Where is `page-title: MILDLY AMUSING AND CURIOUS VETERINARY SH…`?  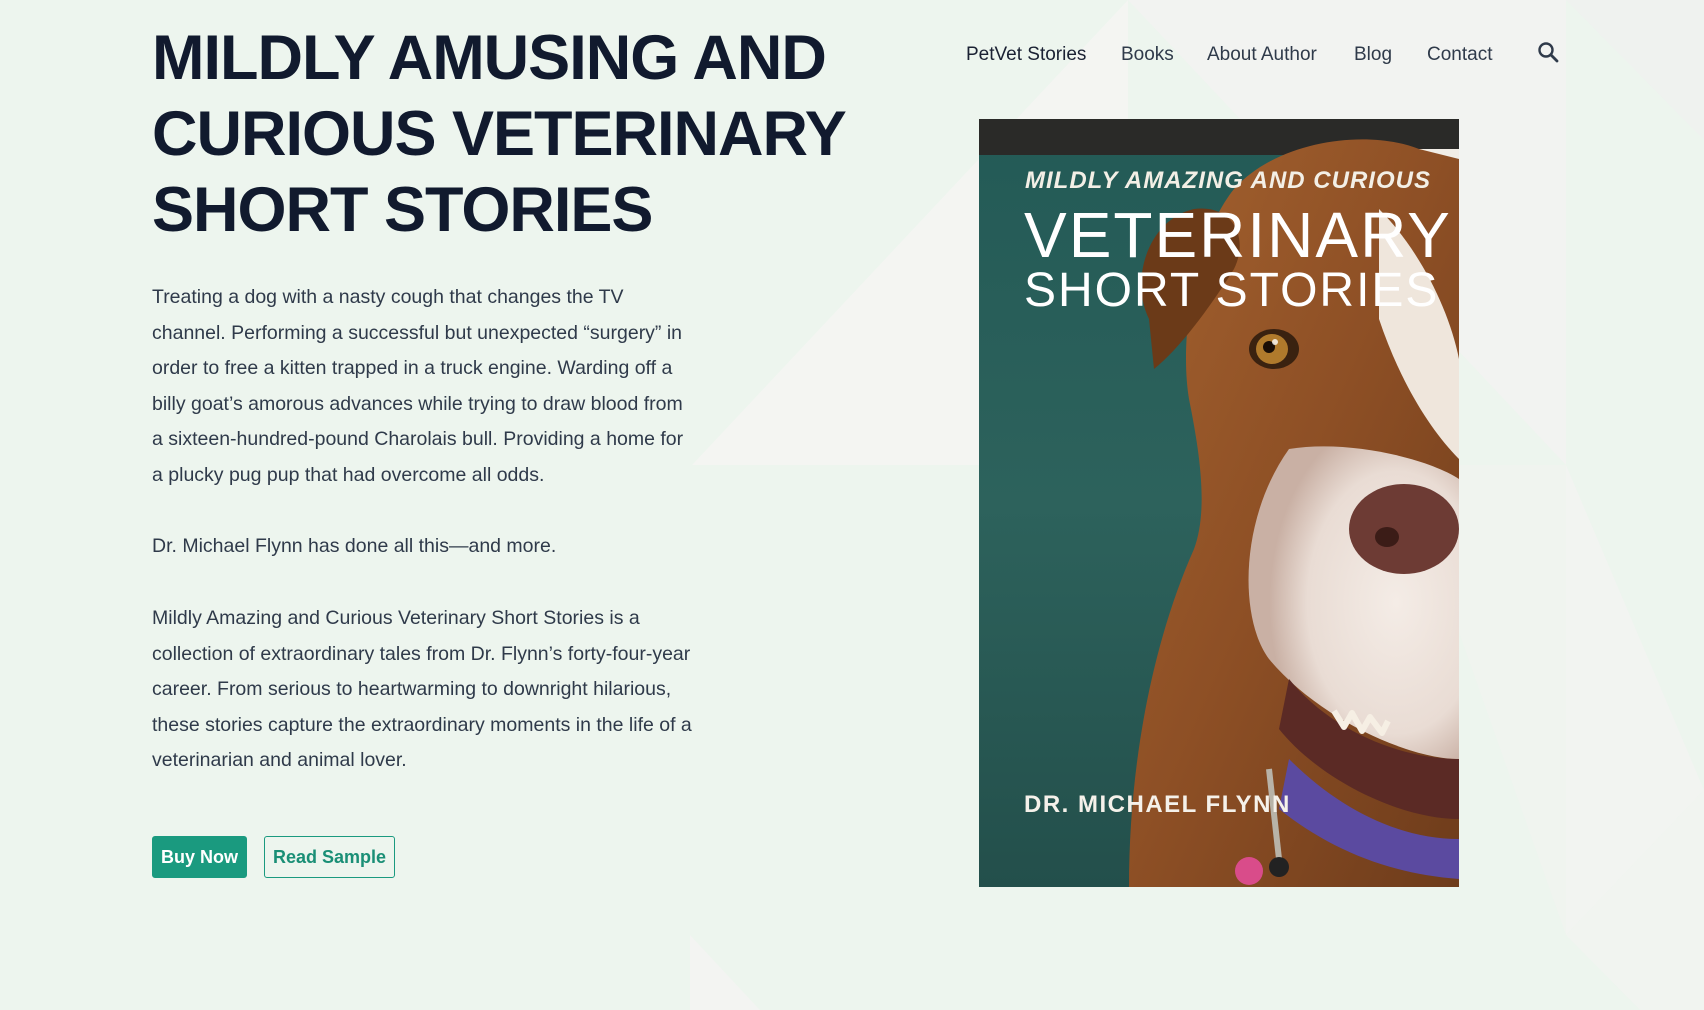
page-title: MILDLY AMUSING AND CURIOUS VETERINARY SH… is located at coordinates (502, 134).